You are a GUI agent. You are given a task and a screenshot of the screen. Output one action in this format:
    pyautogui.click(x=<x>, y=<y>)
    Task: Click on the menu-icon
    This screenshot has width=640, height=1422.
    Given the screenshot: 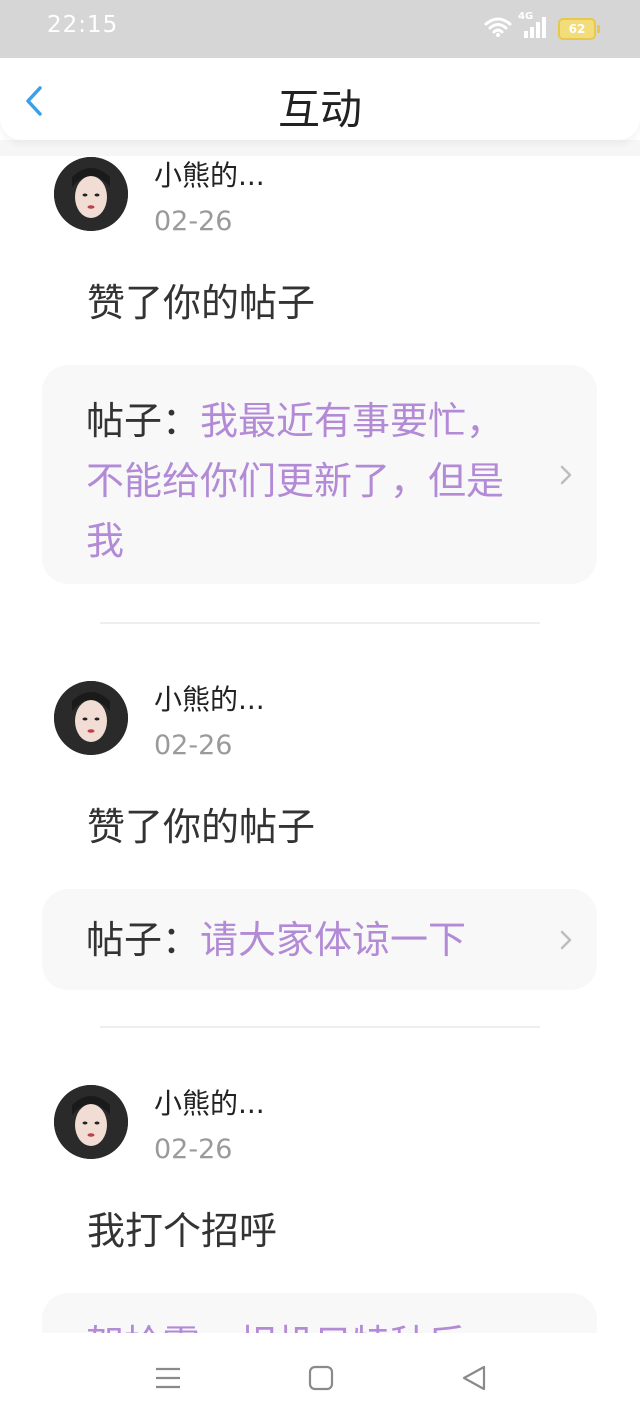 What is the action you would take?
    pyautogui.click(x=168, y=1378)
    